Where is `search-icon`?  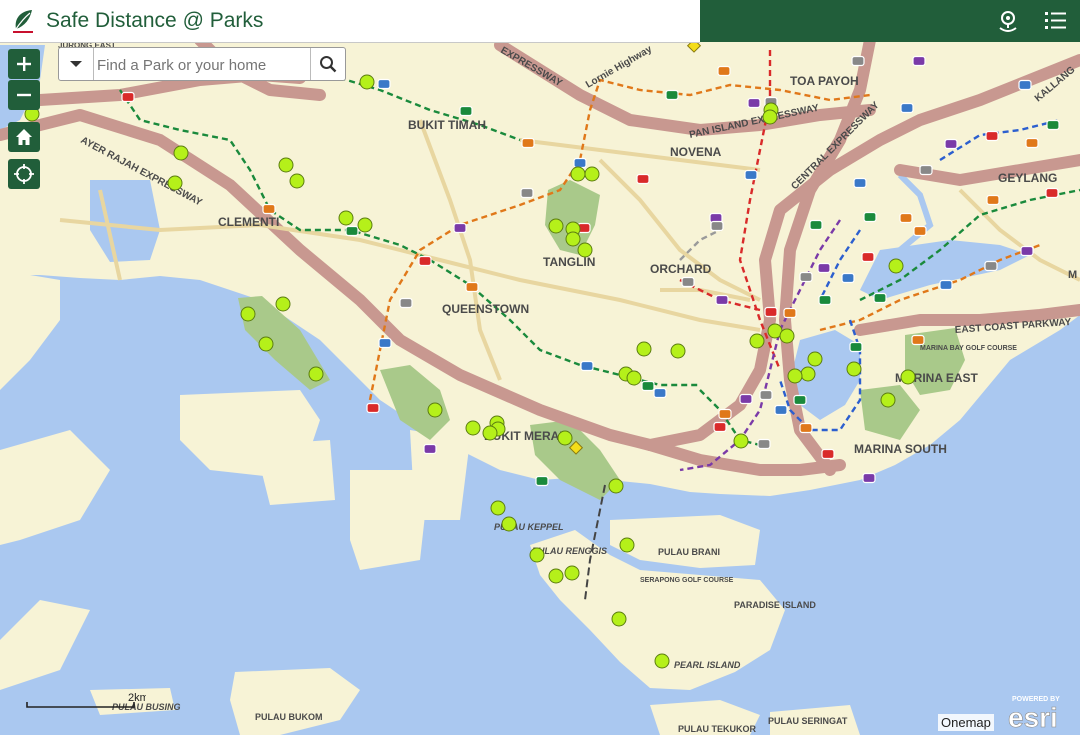
search-icon is located at coordinates (328, 64).